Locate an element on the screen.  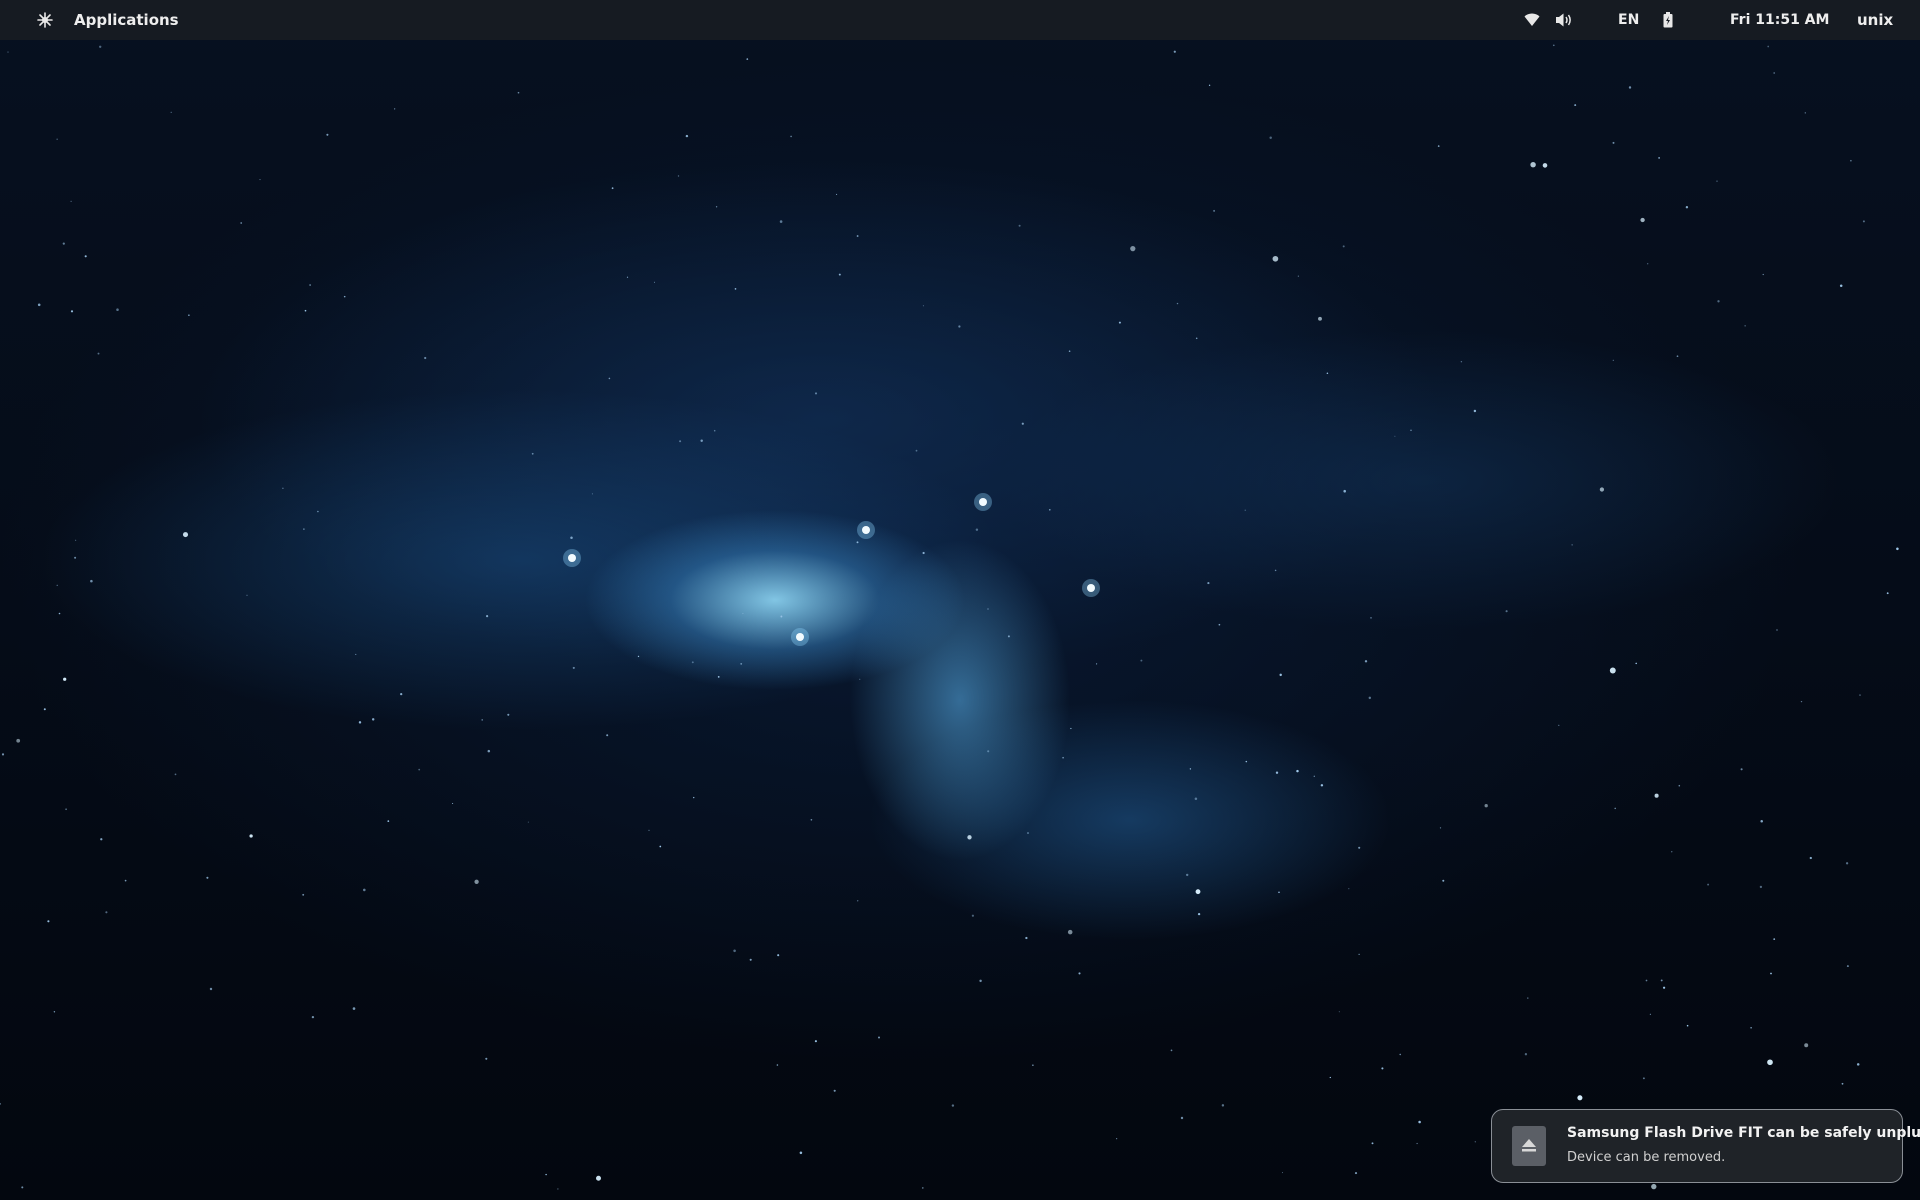
applications-menu-button: Applications is located at coordinates (126, 20).